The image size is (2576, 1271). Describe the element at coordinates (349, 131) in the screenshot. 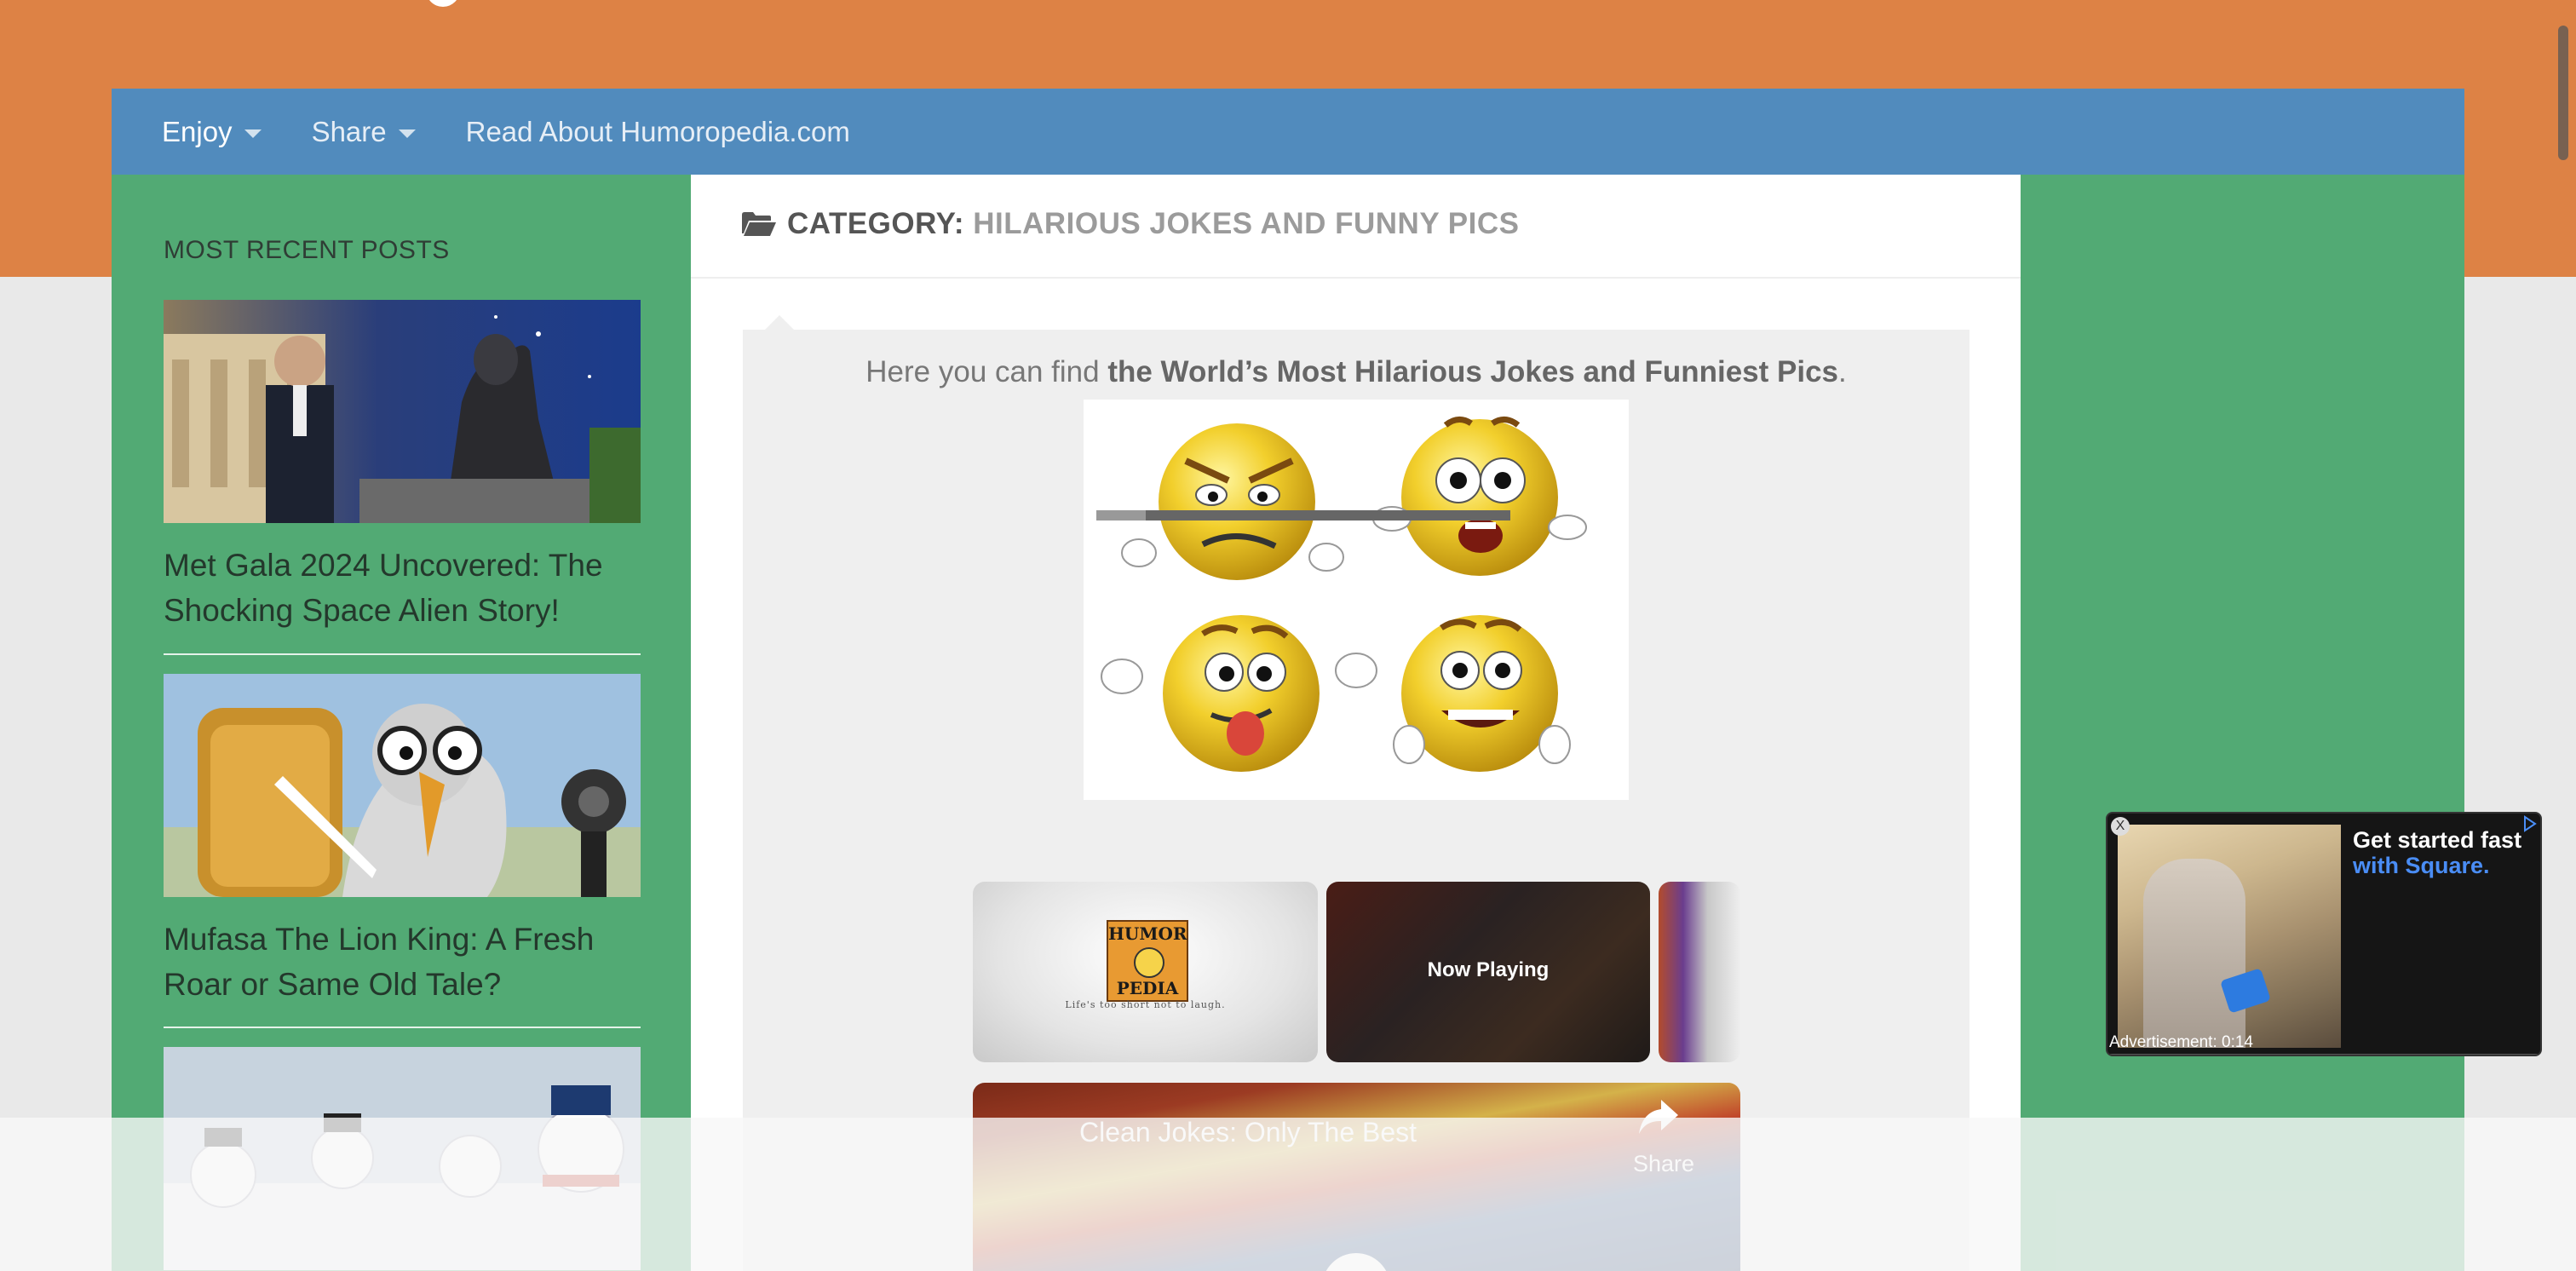

I see `nav-item-label: Share` at that location.